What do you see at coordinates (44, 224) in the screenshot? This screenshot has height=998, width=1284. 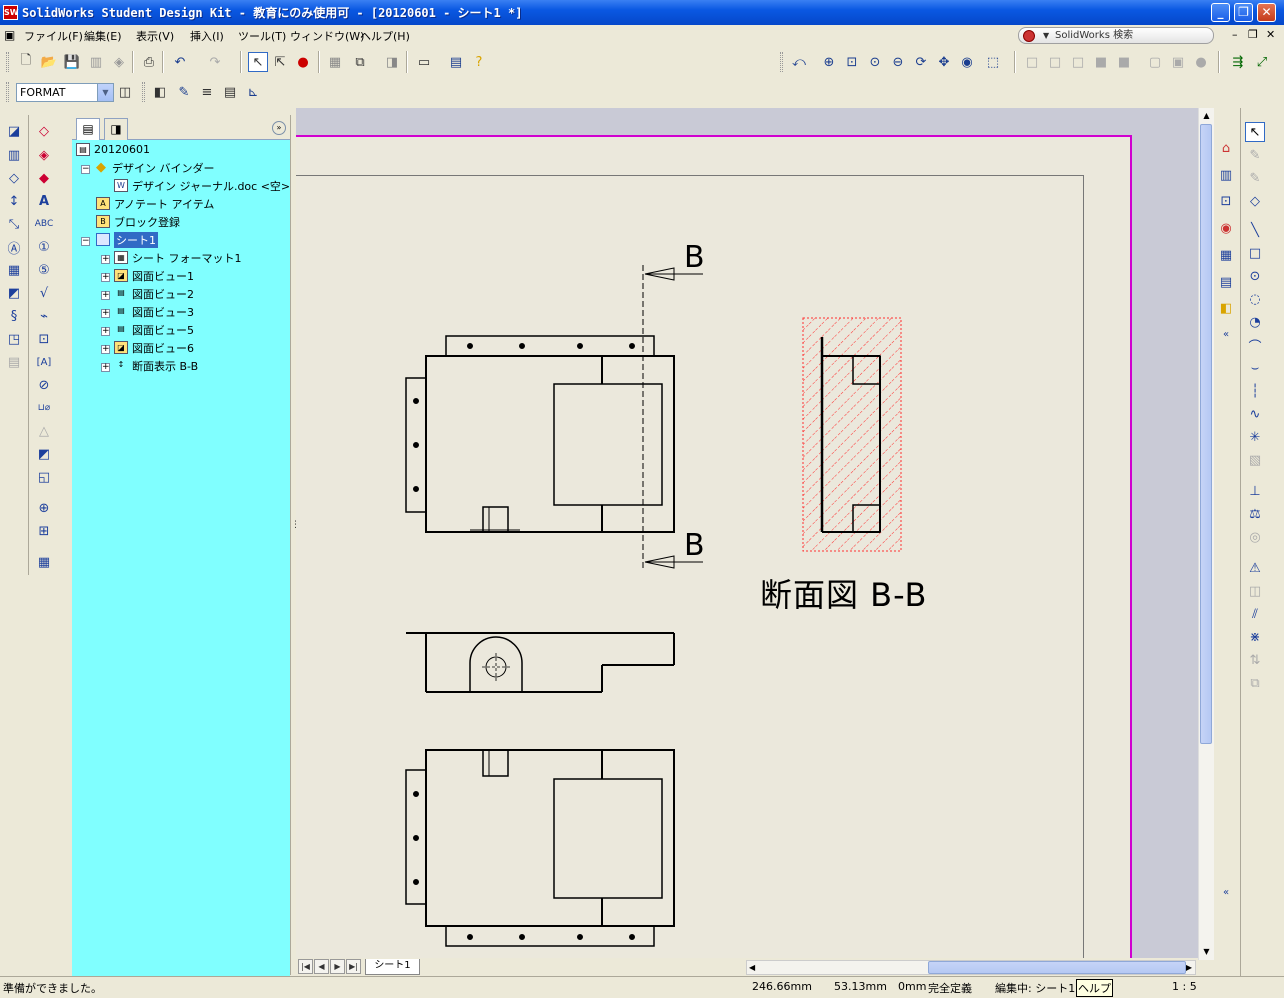 I see `abc-spell-icon: ABC` at bounding box center [44, 224].